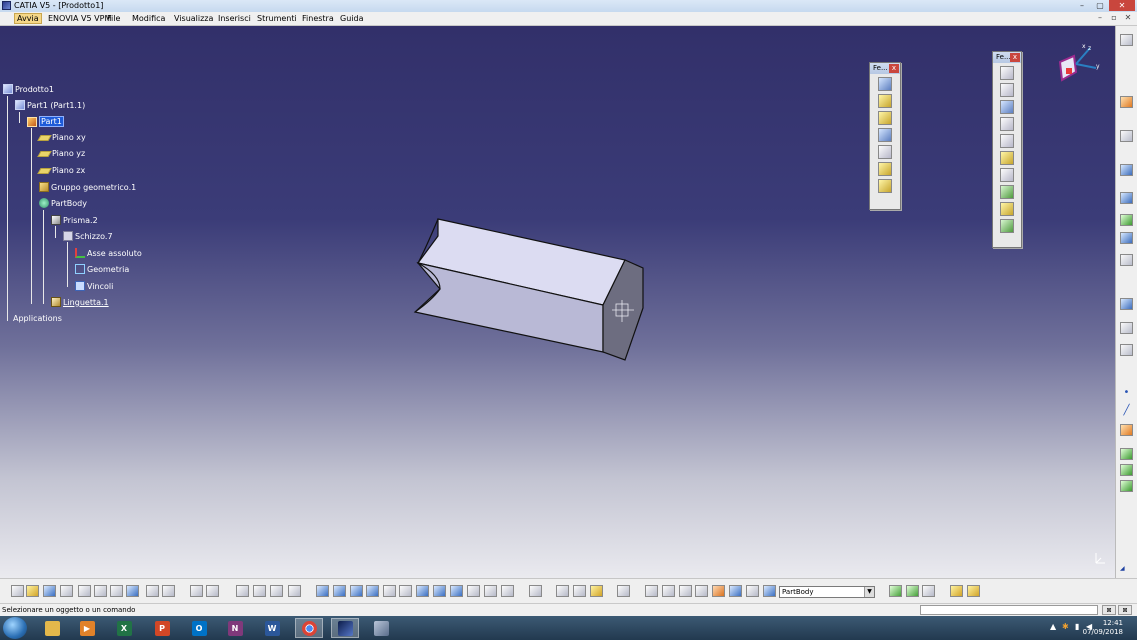 The image size is (1137, 640). What do you see at coordinates (1009, 610) in the screenshot?
I see `command-input` at bounding box center [1009, 610].